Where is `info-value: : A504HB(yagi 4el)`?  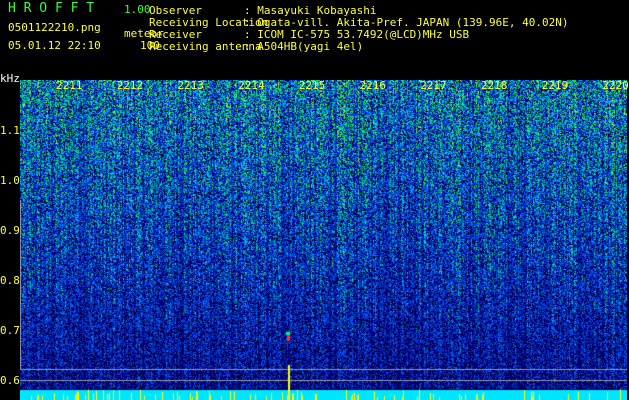
info-value: : A504HB(yagi 4el) is located at coordinates (304, 46).